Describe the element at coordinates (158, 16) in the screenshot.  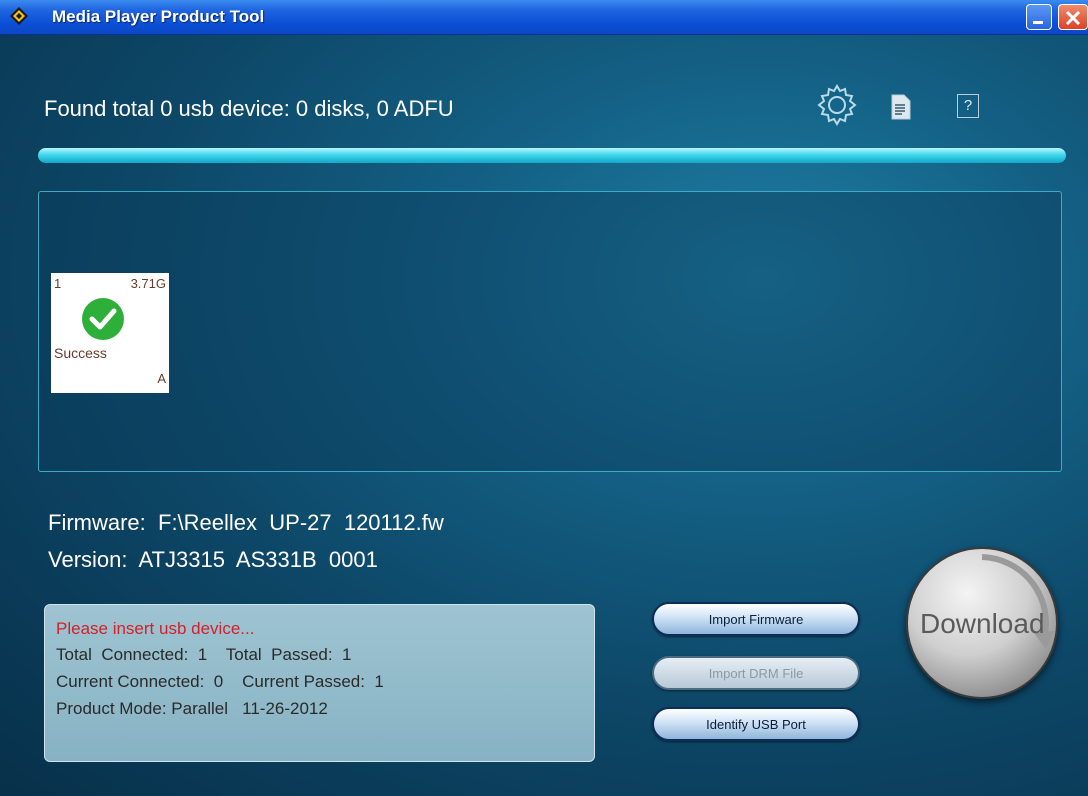
I see `window-title: Media Player Product Tool` at that location.